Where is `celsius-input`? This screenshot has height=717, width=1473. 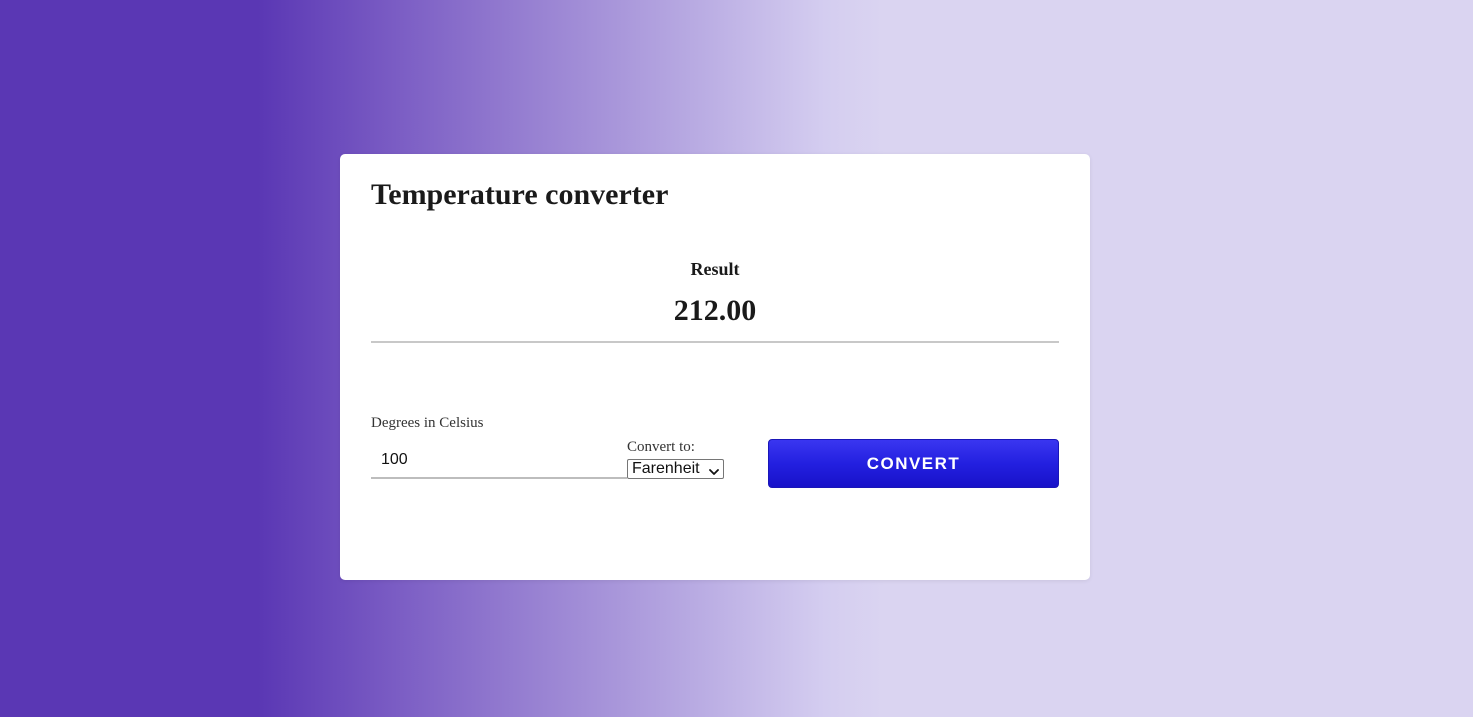
celsius-input is located at coordinates (499, 461).